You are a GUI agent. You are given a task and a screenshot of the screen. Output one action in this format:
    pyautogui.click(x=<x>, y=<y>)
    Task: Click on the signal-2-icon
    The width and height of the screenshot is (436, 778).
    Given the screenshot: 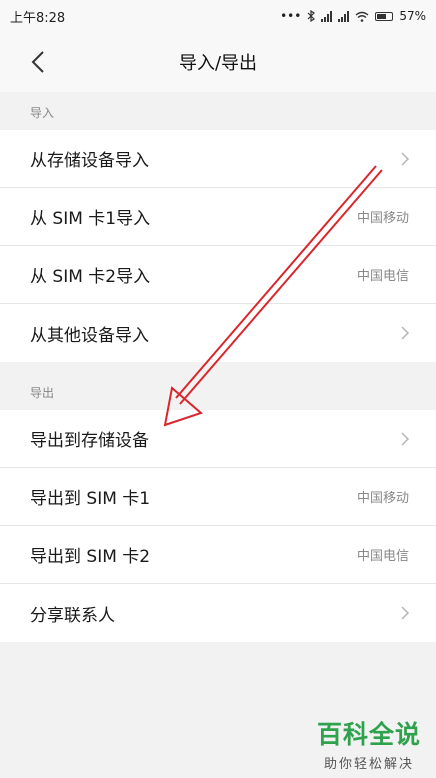 What is the action you would take?
    pyautogui.click(x=344, y=16)
    